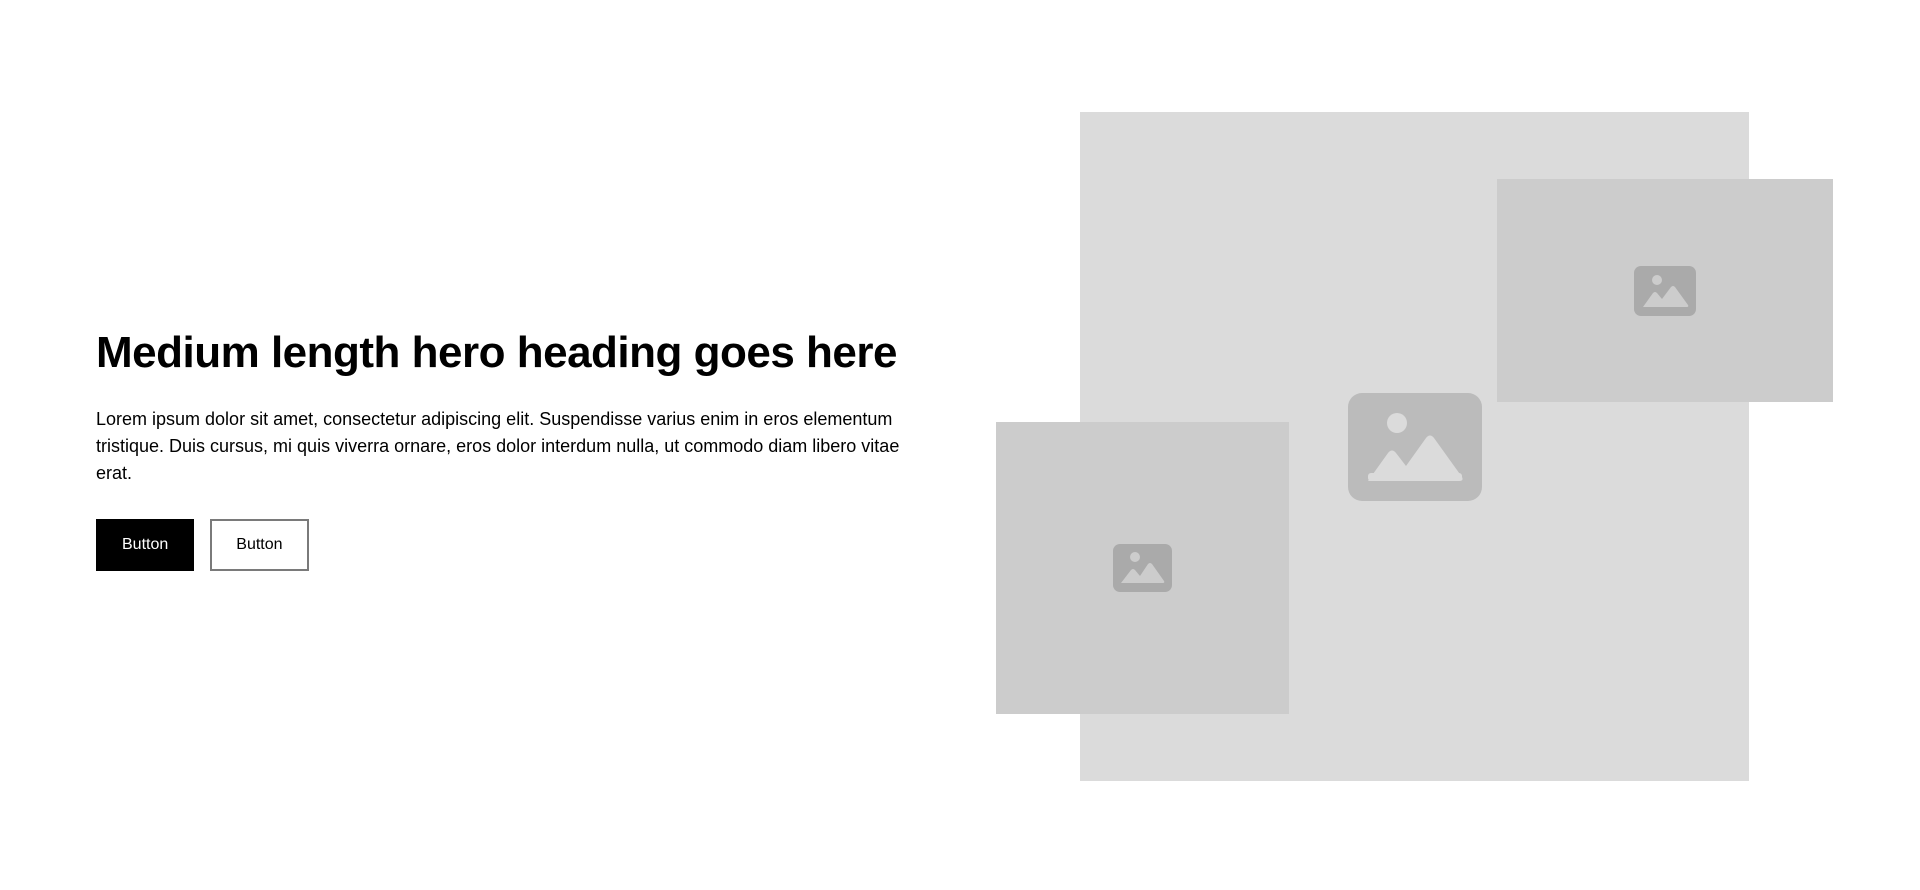 The image size is (1920, 890). Describe the element at coordinates (496, 352) in the screenshot. I see `hero-heading: Medium length hero heading goes here` at that location.